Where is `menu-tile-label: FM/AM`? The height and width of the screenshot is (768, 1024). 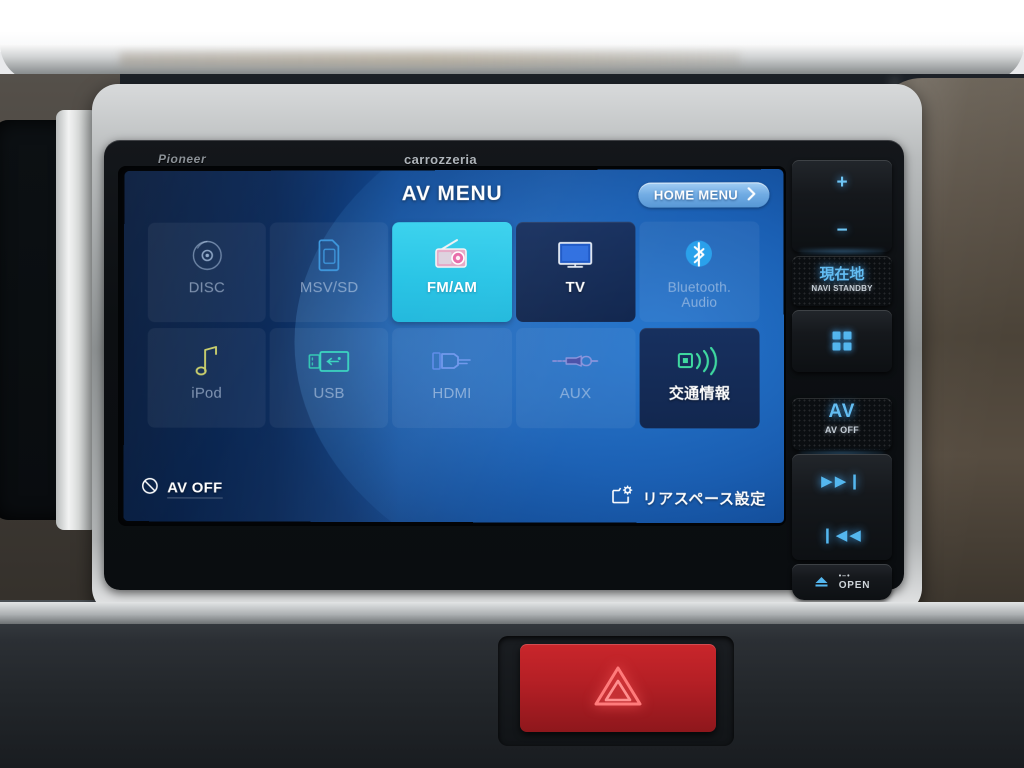
menu-tile-label: FM/AM is located at coordinates (452, 288).